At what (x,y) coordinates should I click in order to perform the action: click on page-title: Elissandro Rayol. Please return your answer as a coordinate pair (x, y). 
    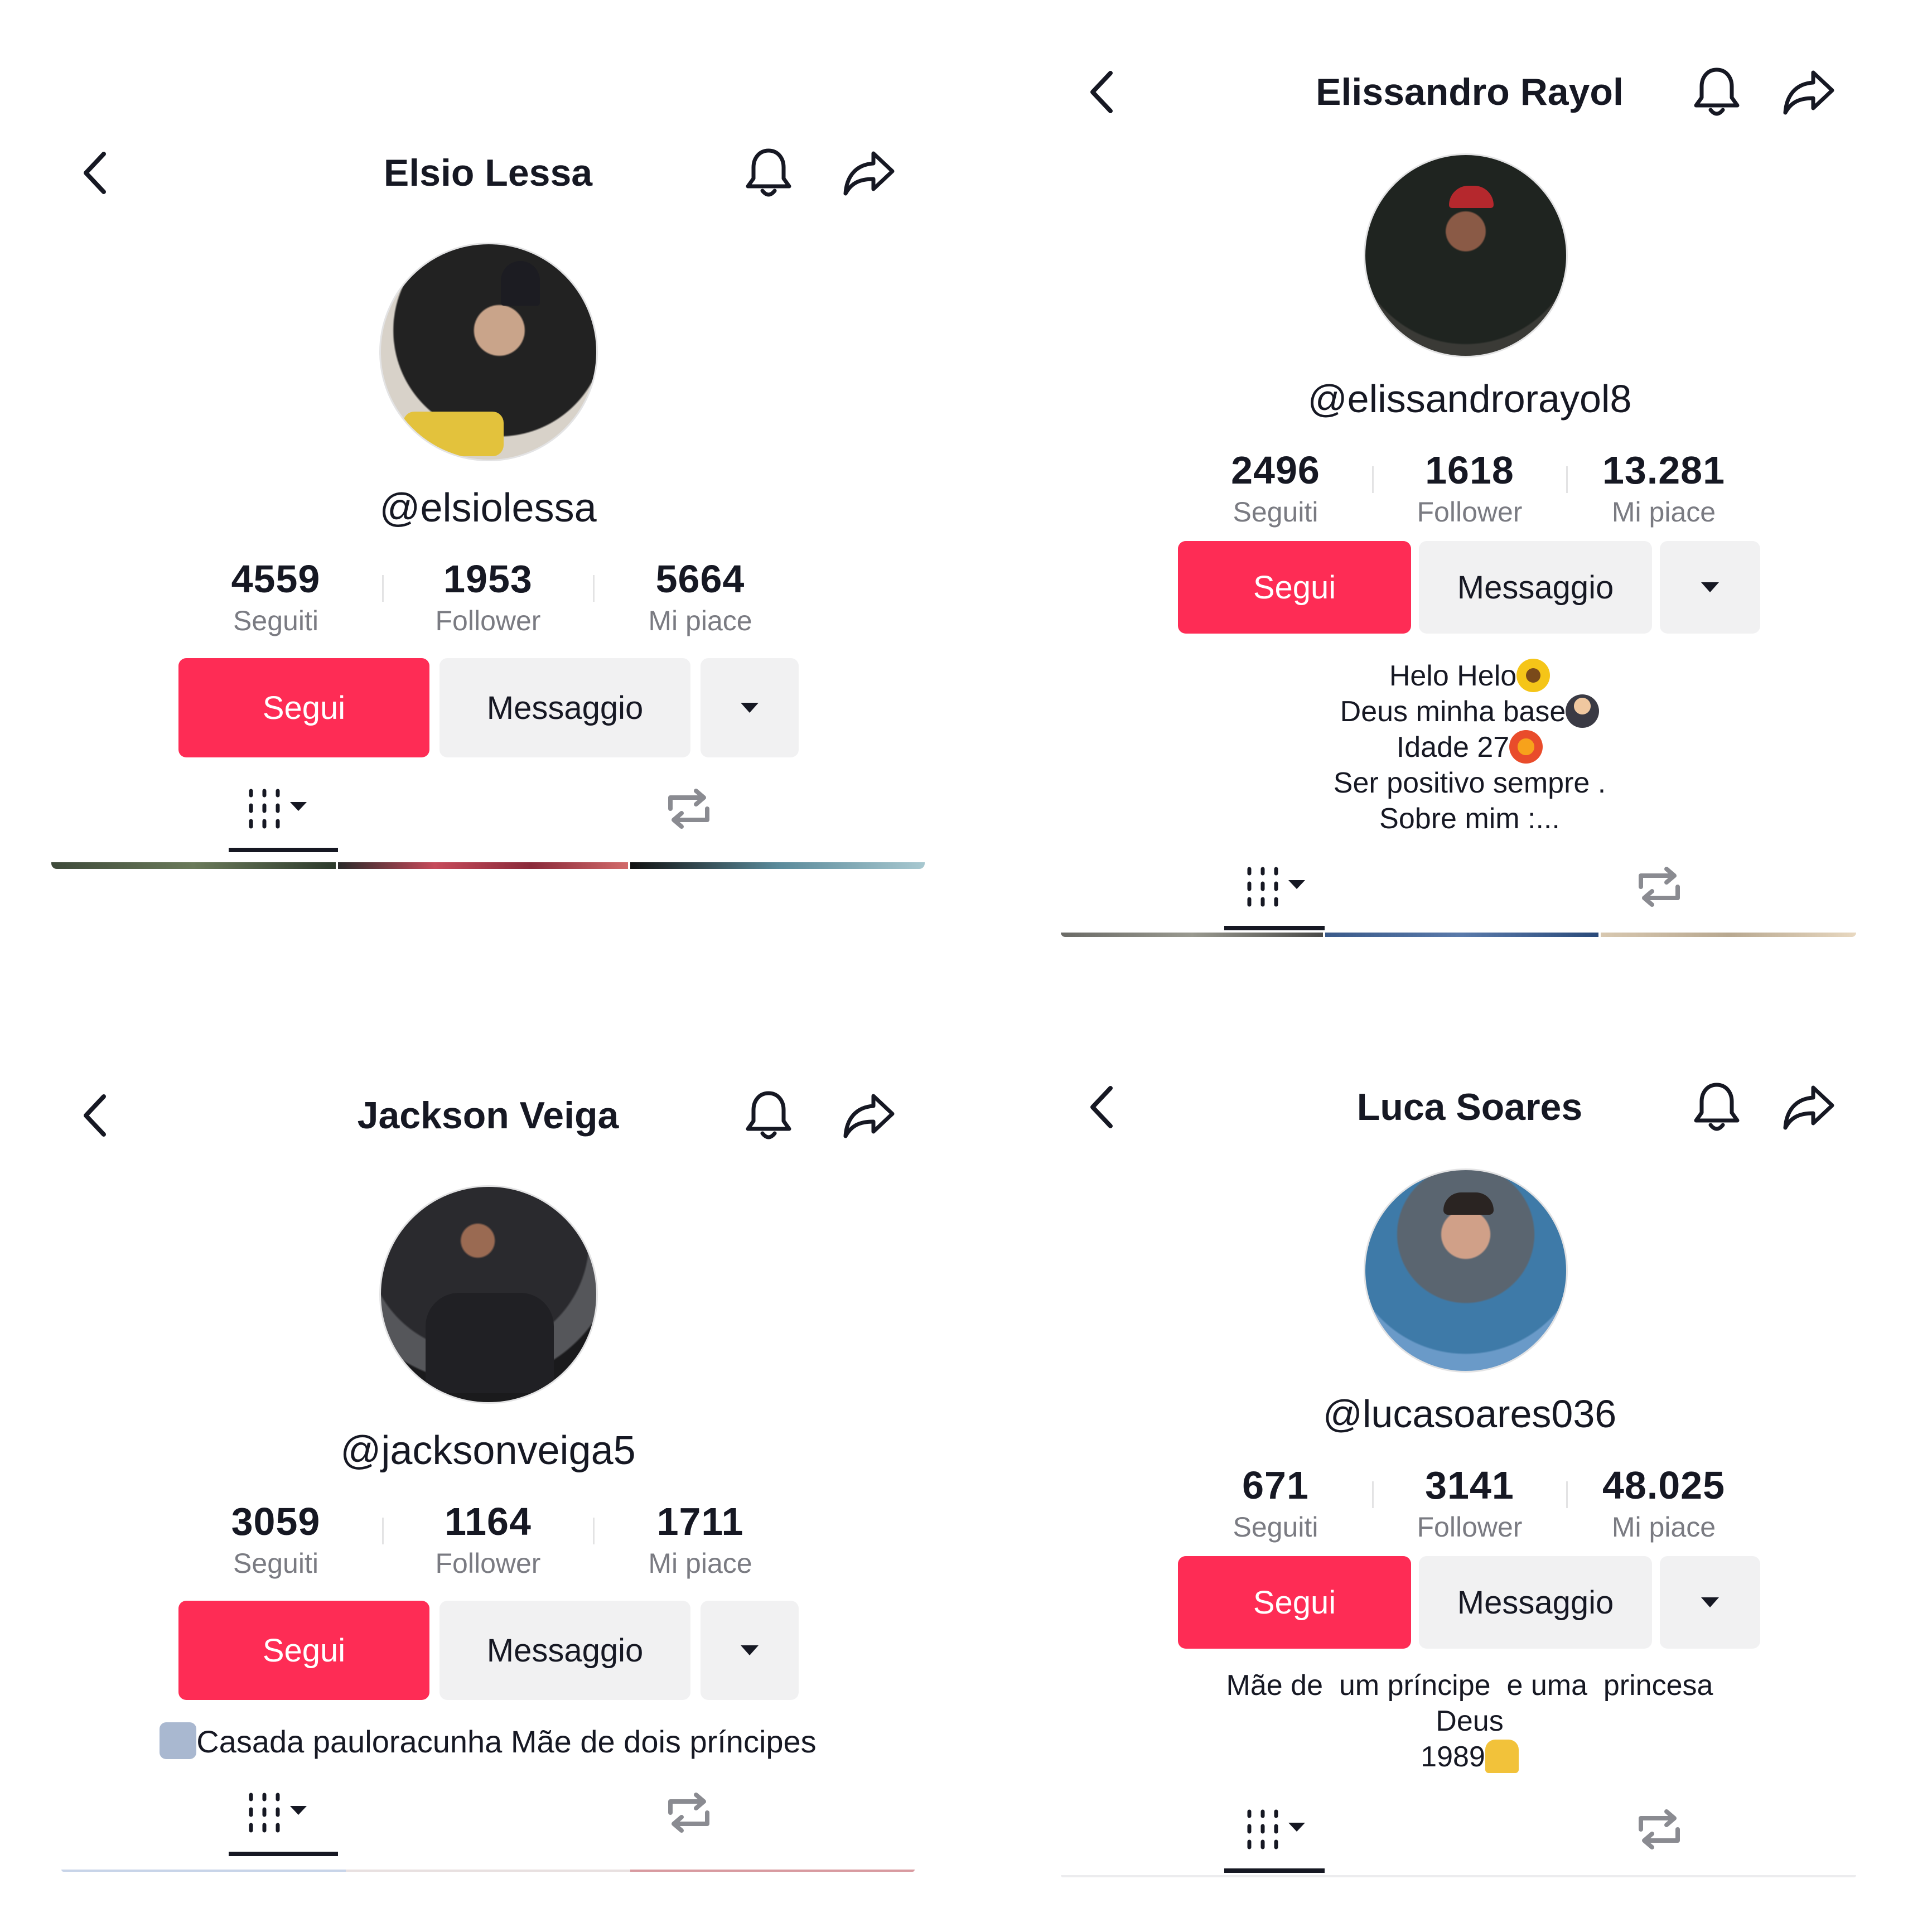
    Looking at the image, I should click on (1470, 92).